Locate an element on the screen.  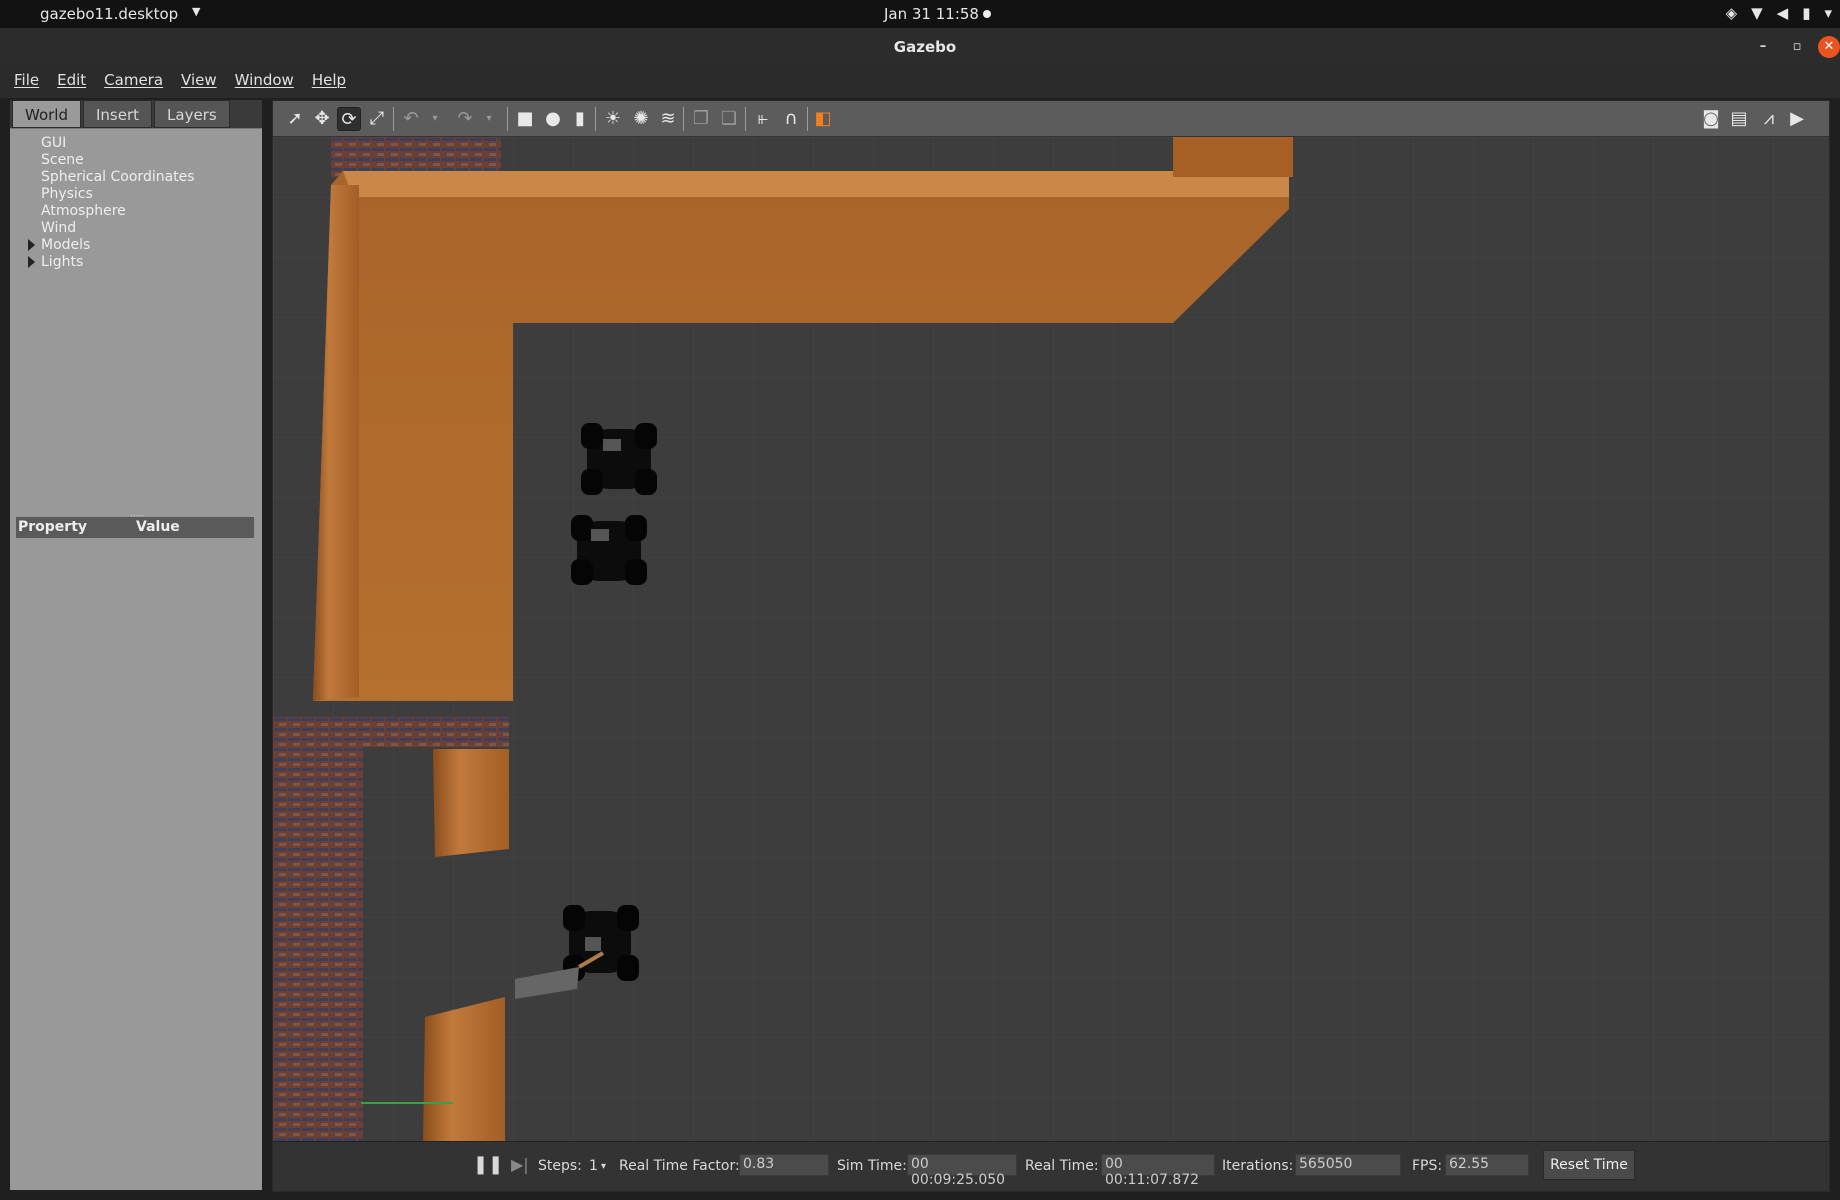
tab-layers: Layers is located at coordinates (192, 114).